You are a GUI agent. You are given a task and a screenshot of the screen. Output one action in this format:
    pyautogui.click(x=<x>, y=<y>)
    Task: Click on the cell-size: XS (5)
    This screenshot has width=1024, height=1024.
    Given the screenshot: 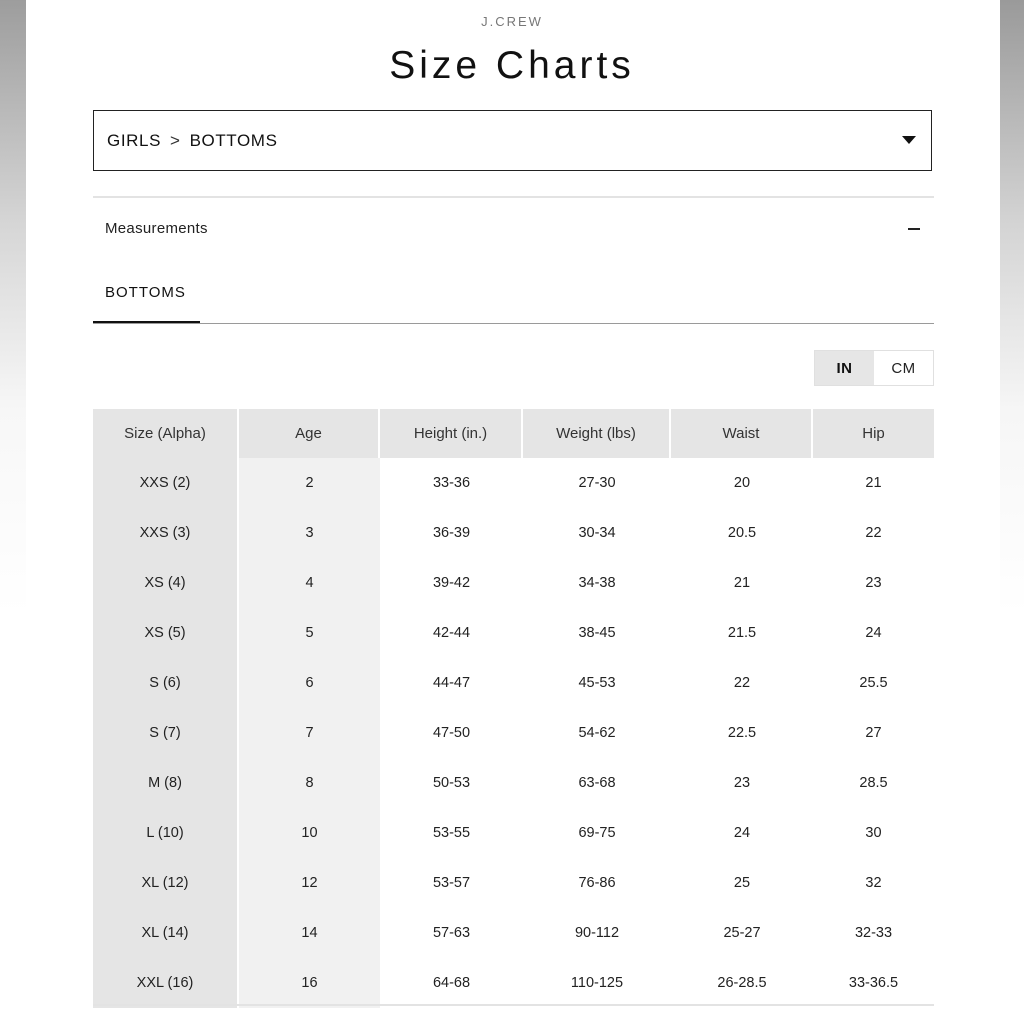 What is the action you would take?
    pyautogui.click(x=166, y=633)
    